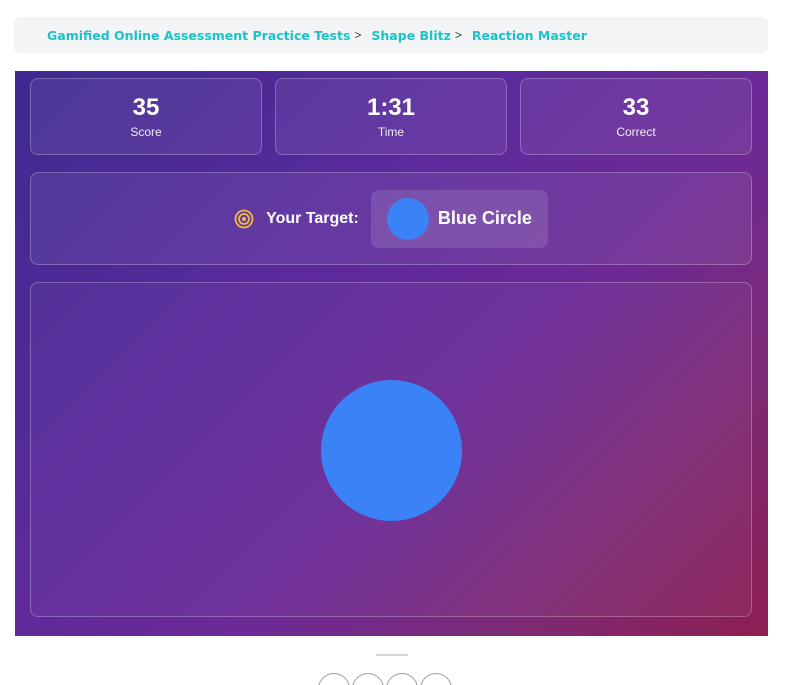  What do you see at coordinates (436, 679) in the screenshot?
I see `pinterest-icon` at bounding box center [436, 679].